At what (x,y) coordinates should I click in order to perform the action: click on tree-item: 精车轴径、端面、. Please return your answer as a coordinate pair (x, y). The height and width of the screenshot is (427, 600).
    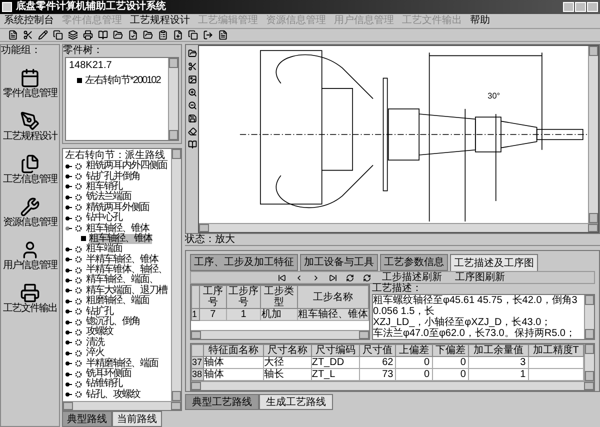
    Looking at the image, I should click on (122, 280).